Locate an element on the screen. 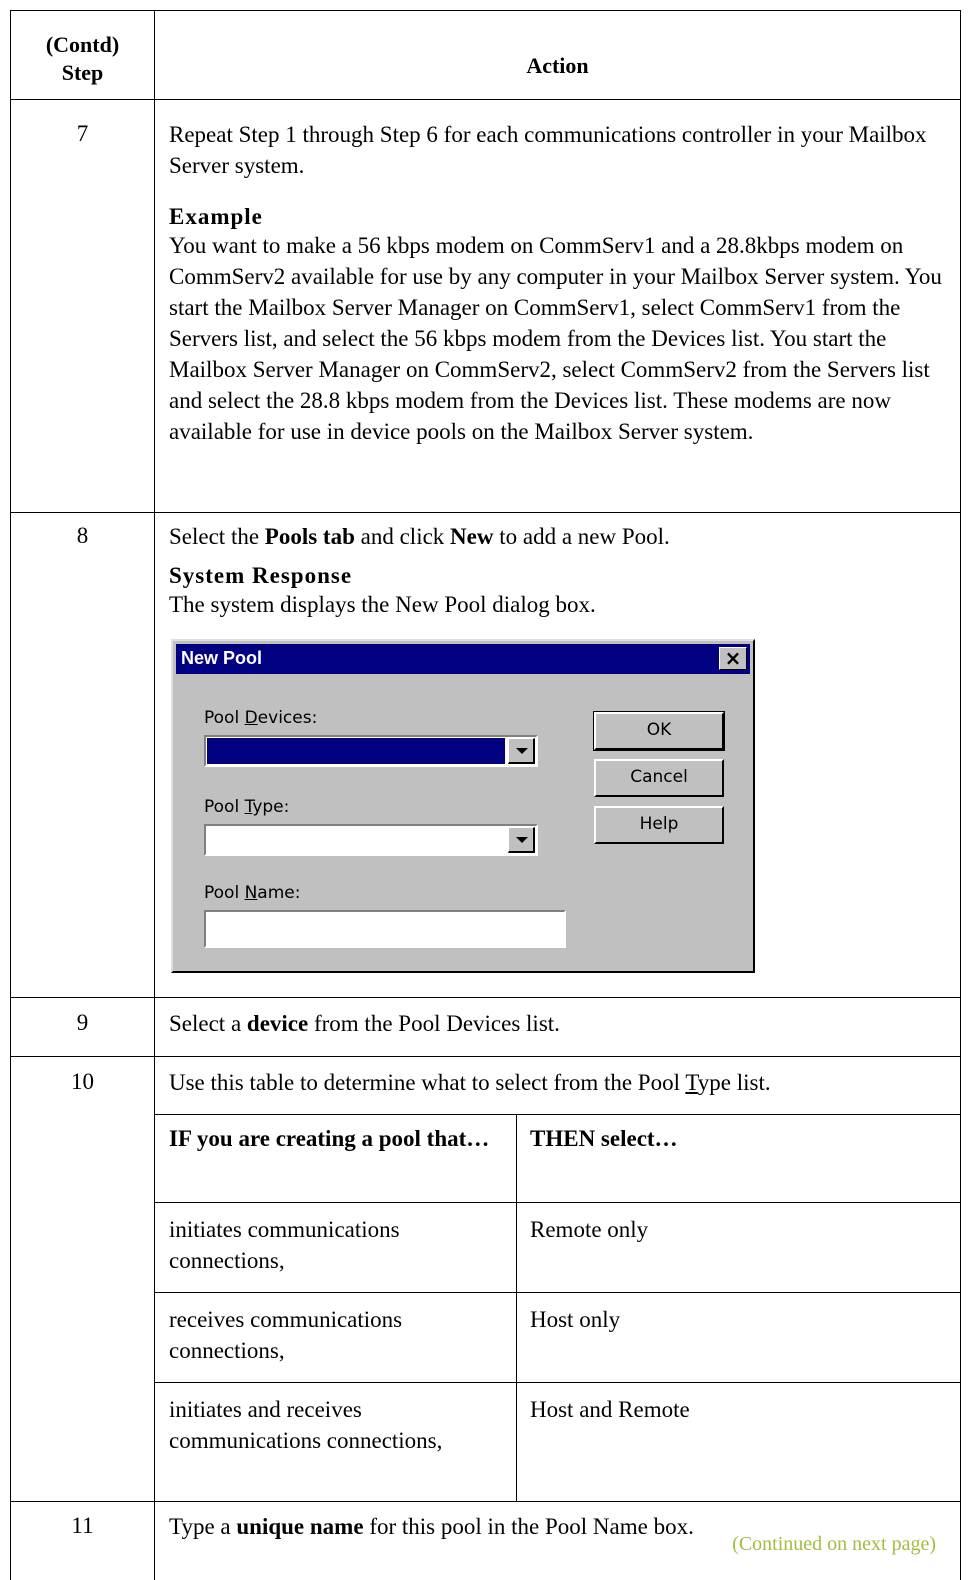 This screenshot has width=968, height=1580. continued-note: (Continued on next page) is located at coordinates (834, 1544).